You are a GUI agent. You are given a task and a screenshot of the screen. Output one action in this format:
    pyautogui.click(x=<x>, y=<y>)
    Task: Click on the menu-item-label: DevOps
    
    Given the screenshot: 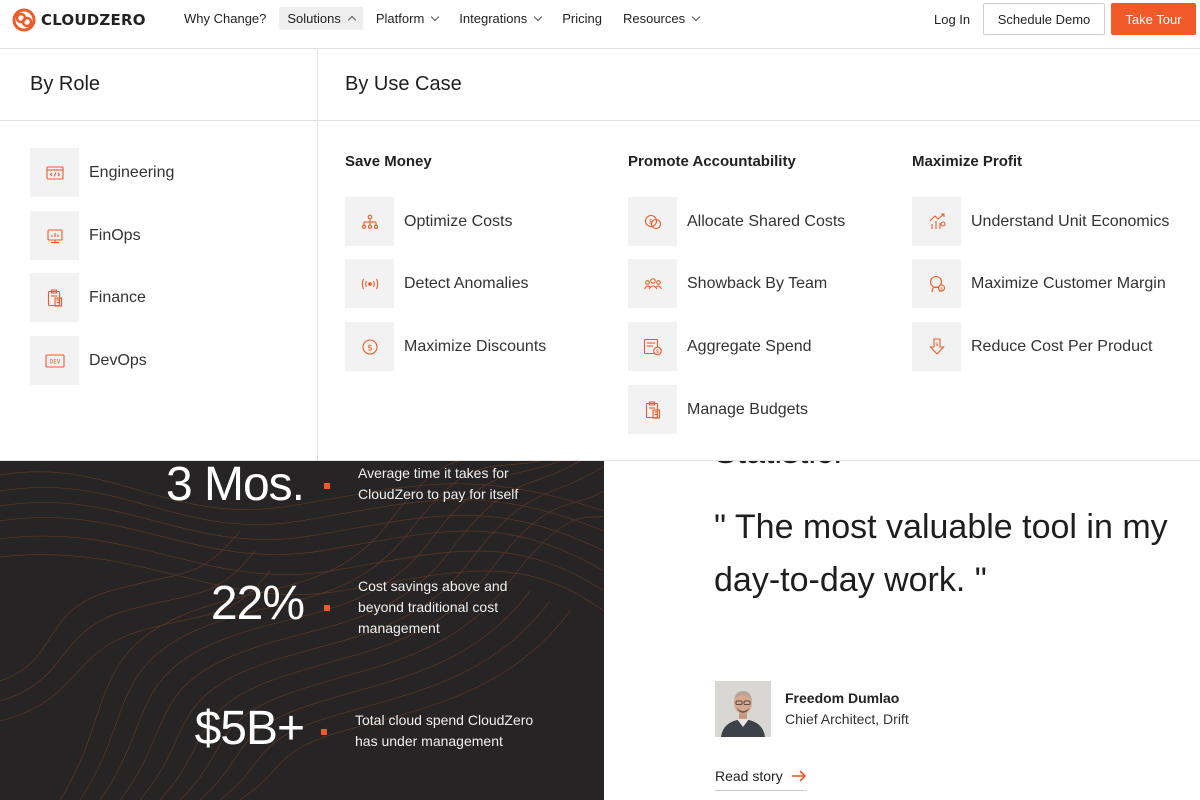 What is the action you would take?
    pyautogui.click(x=118, y=360)
    